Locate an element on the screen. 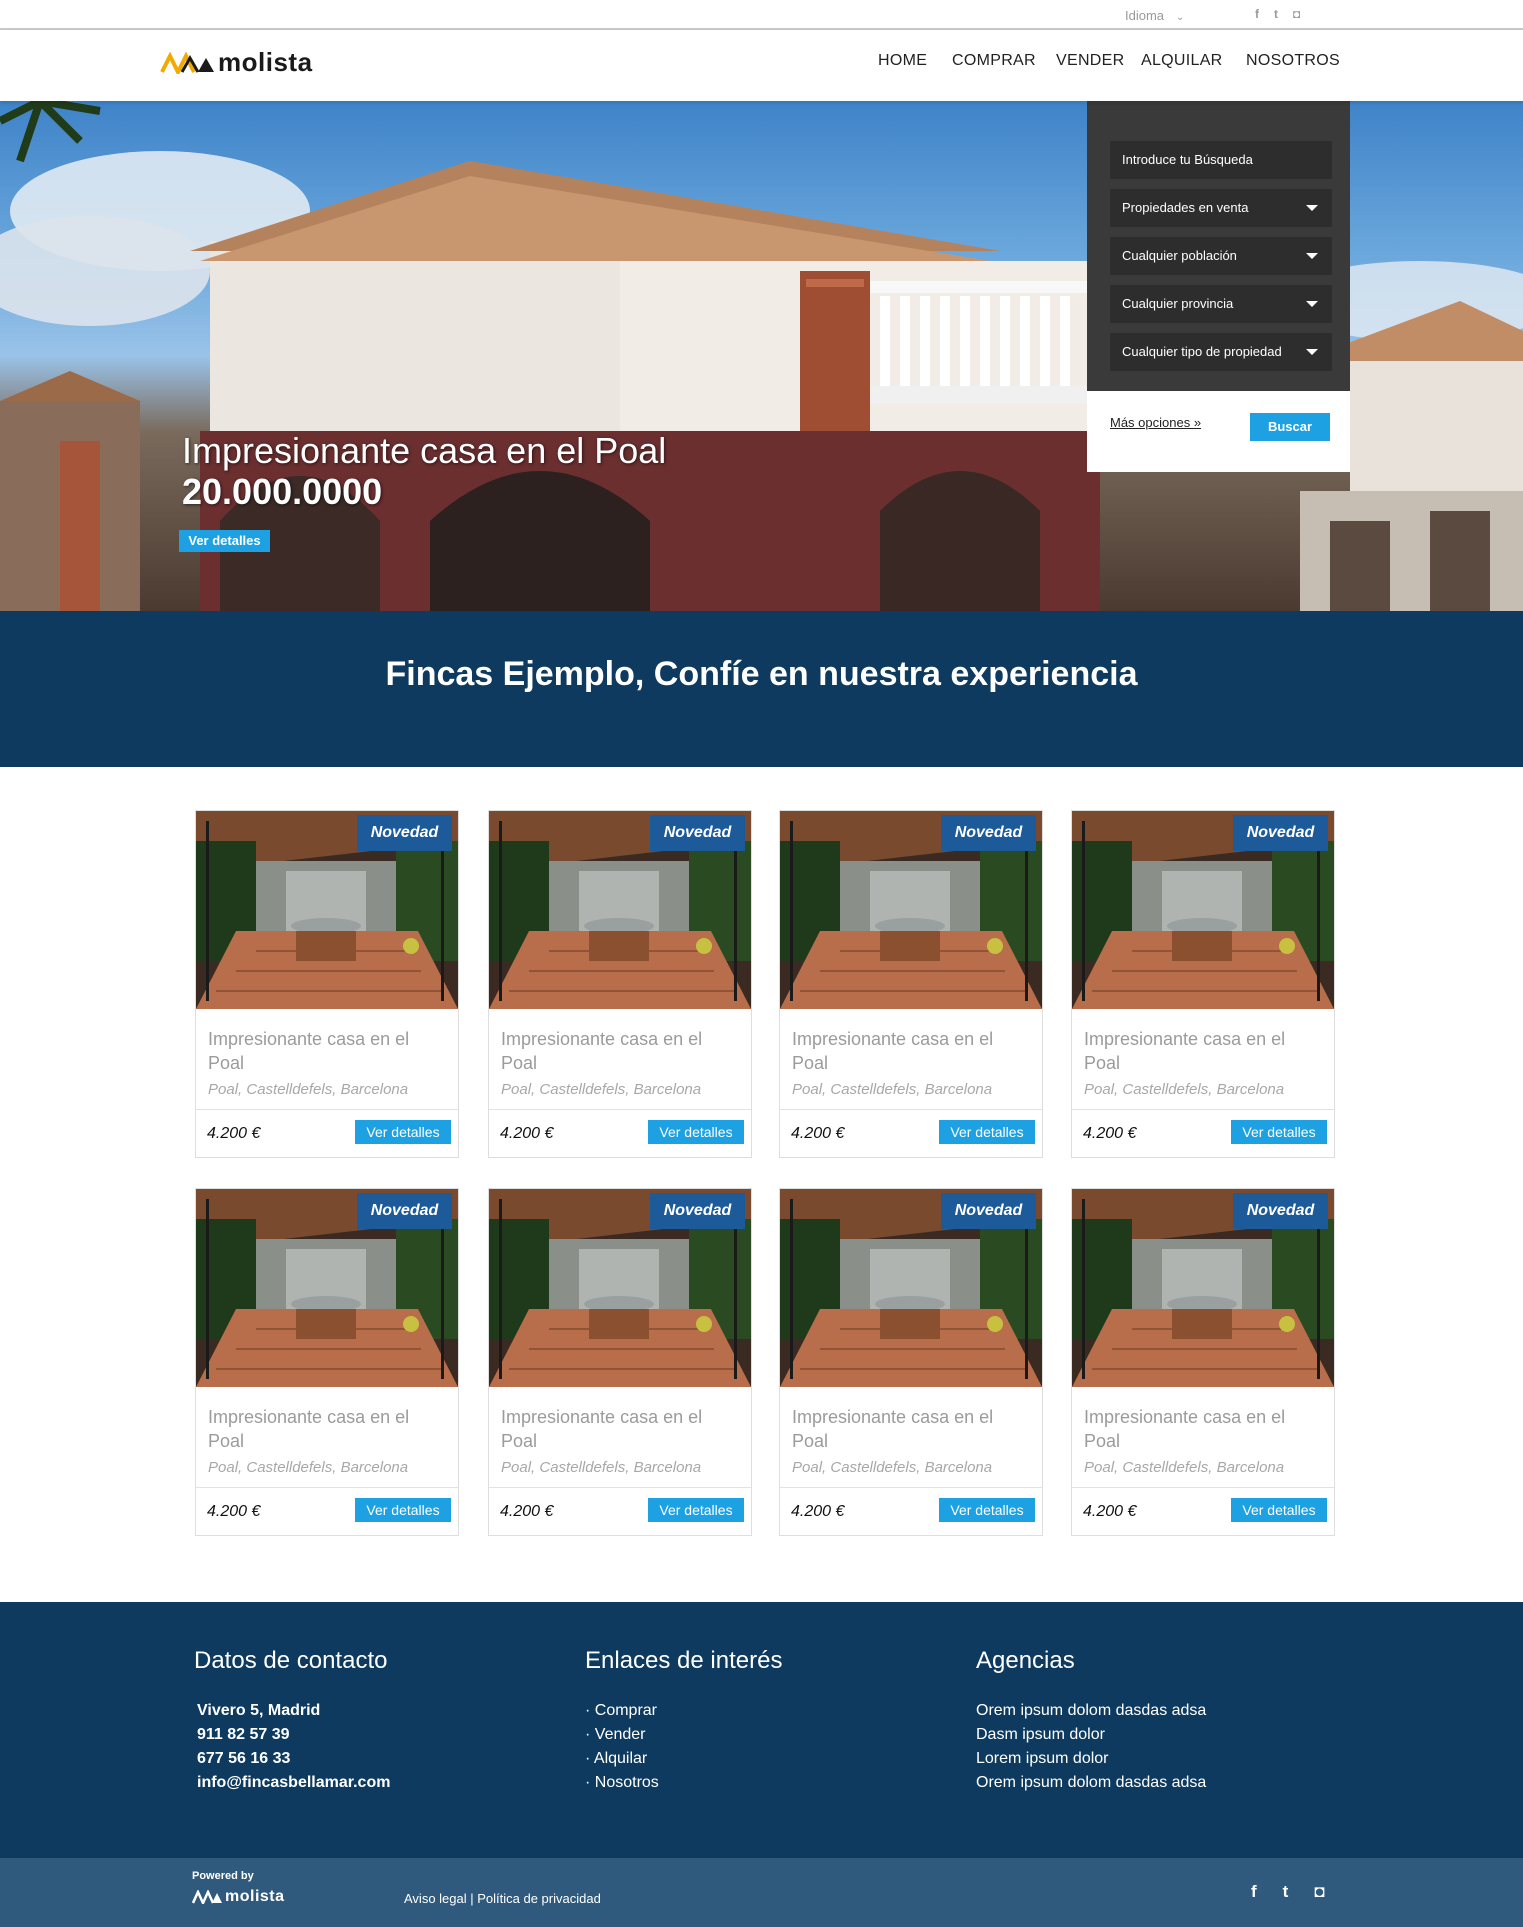  search-input: Introduce tu Búsqueda is located at coordinates (1221, 160).